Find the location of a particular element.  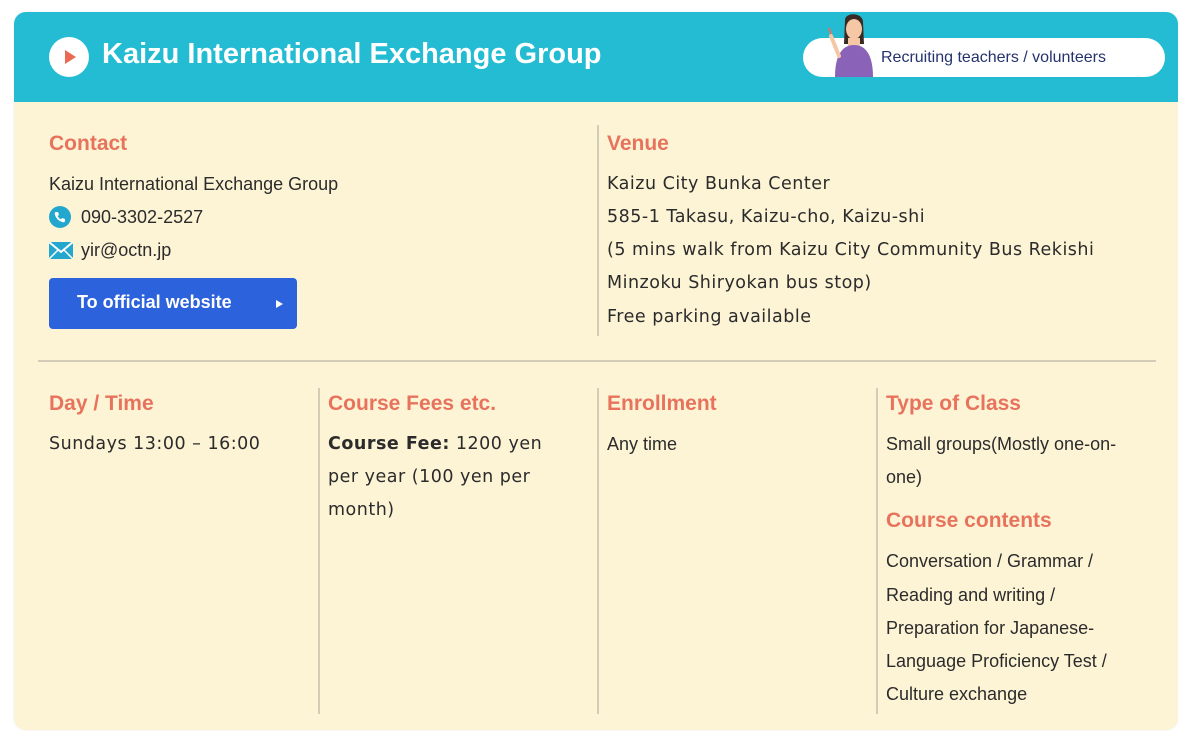

fee-line-2: per year (100 yen per is located at coordinates (429, 477).